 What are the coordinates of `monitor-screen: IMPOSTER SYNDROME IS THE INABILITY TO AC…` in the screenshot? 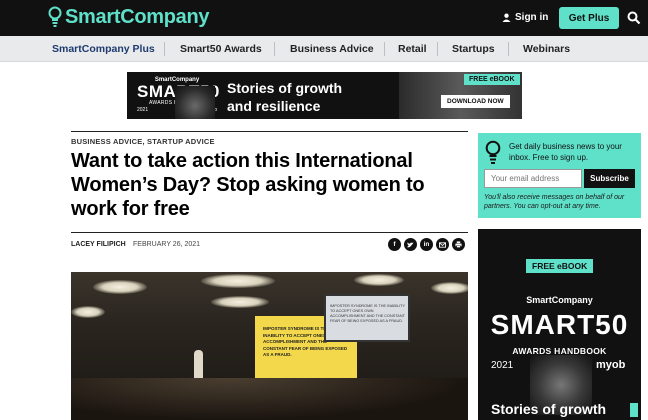 It's located at (367, 318).